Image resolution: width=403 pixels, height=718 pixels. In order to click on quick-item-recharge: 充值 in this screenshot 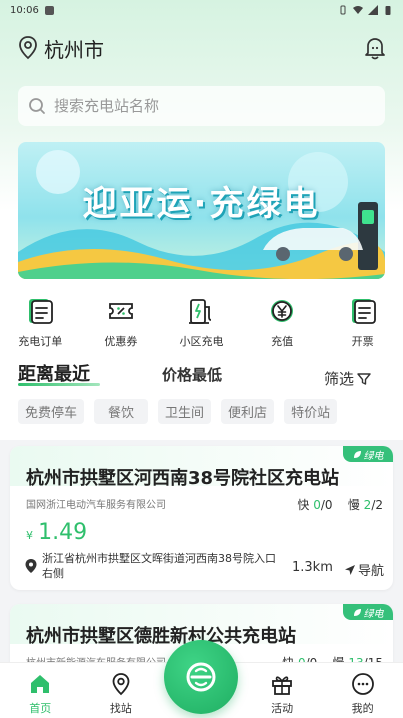, I will do `click(282, 324)`.